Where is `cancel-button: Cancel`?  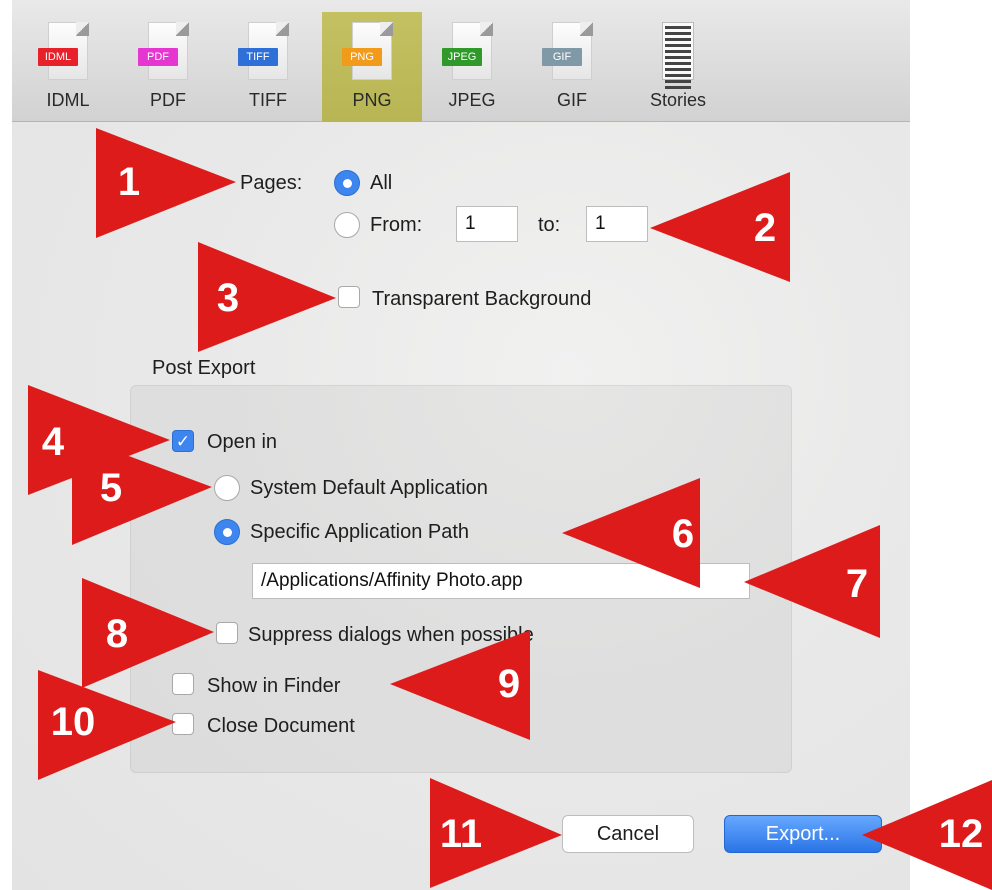
cancel-button: Cancel is located at coordinates (628, 834).